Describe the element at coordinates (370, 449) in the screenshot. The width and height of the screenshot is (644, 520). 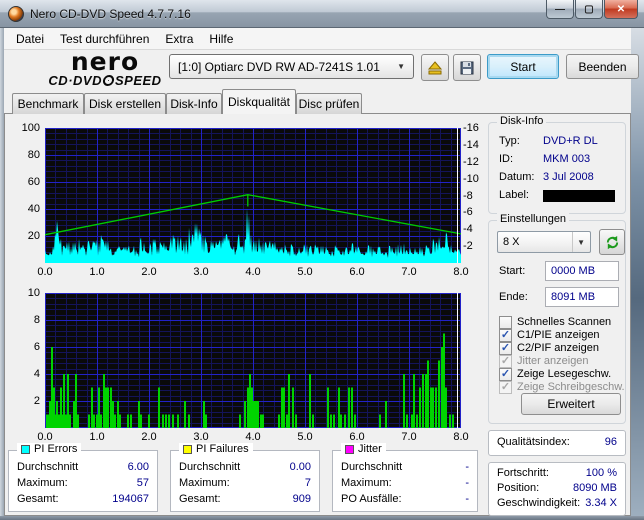
I see `stats-panel-title: Jitter` at that location.